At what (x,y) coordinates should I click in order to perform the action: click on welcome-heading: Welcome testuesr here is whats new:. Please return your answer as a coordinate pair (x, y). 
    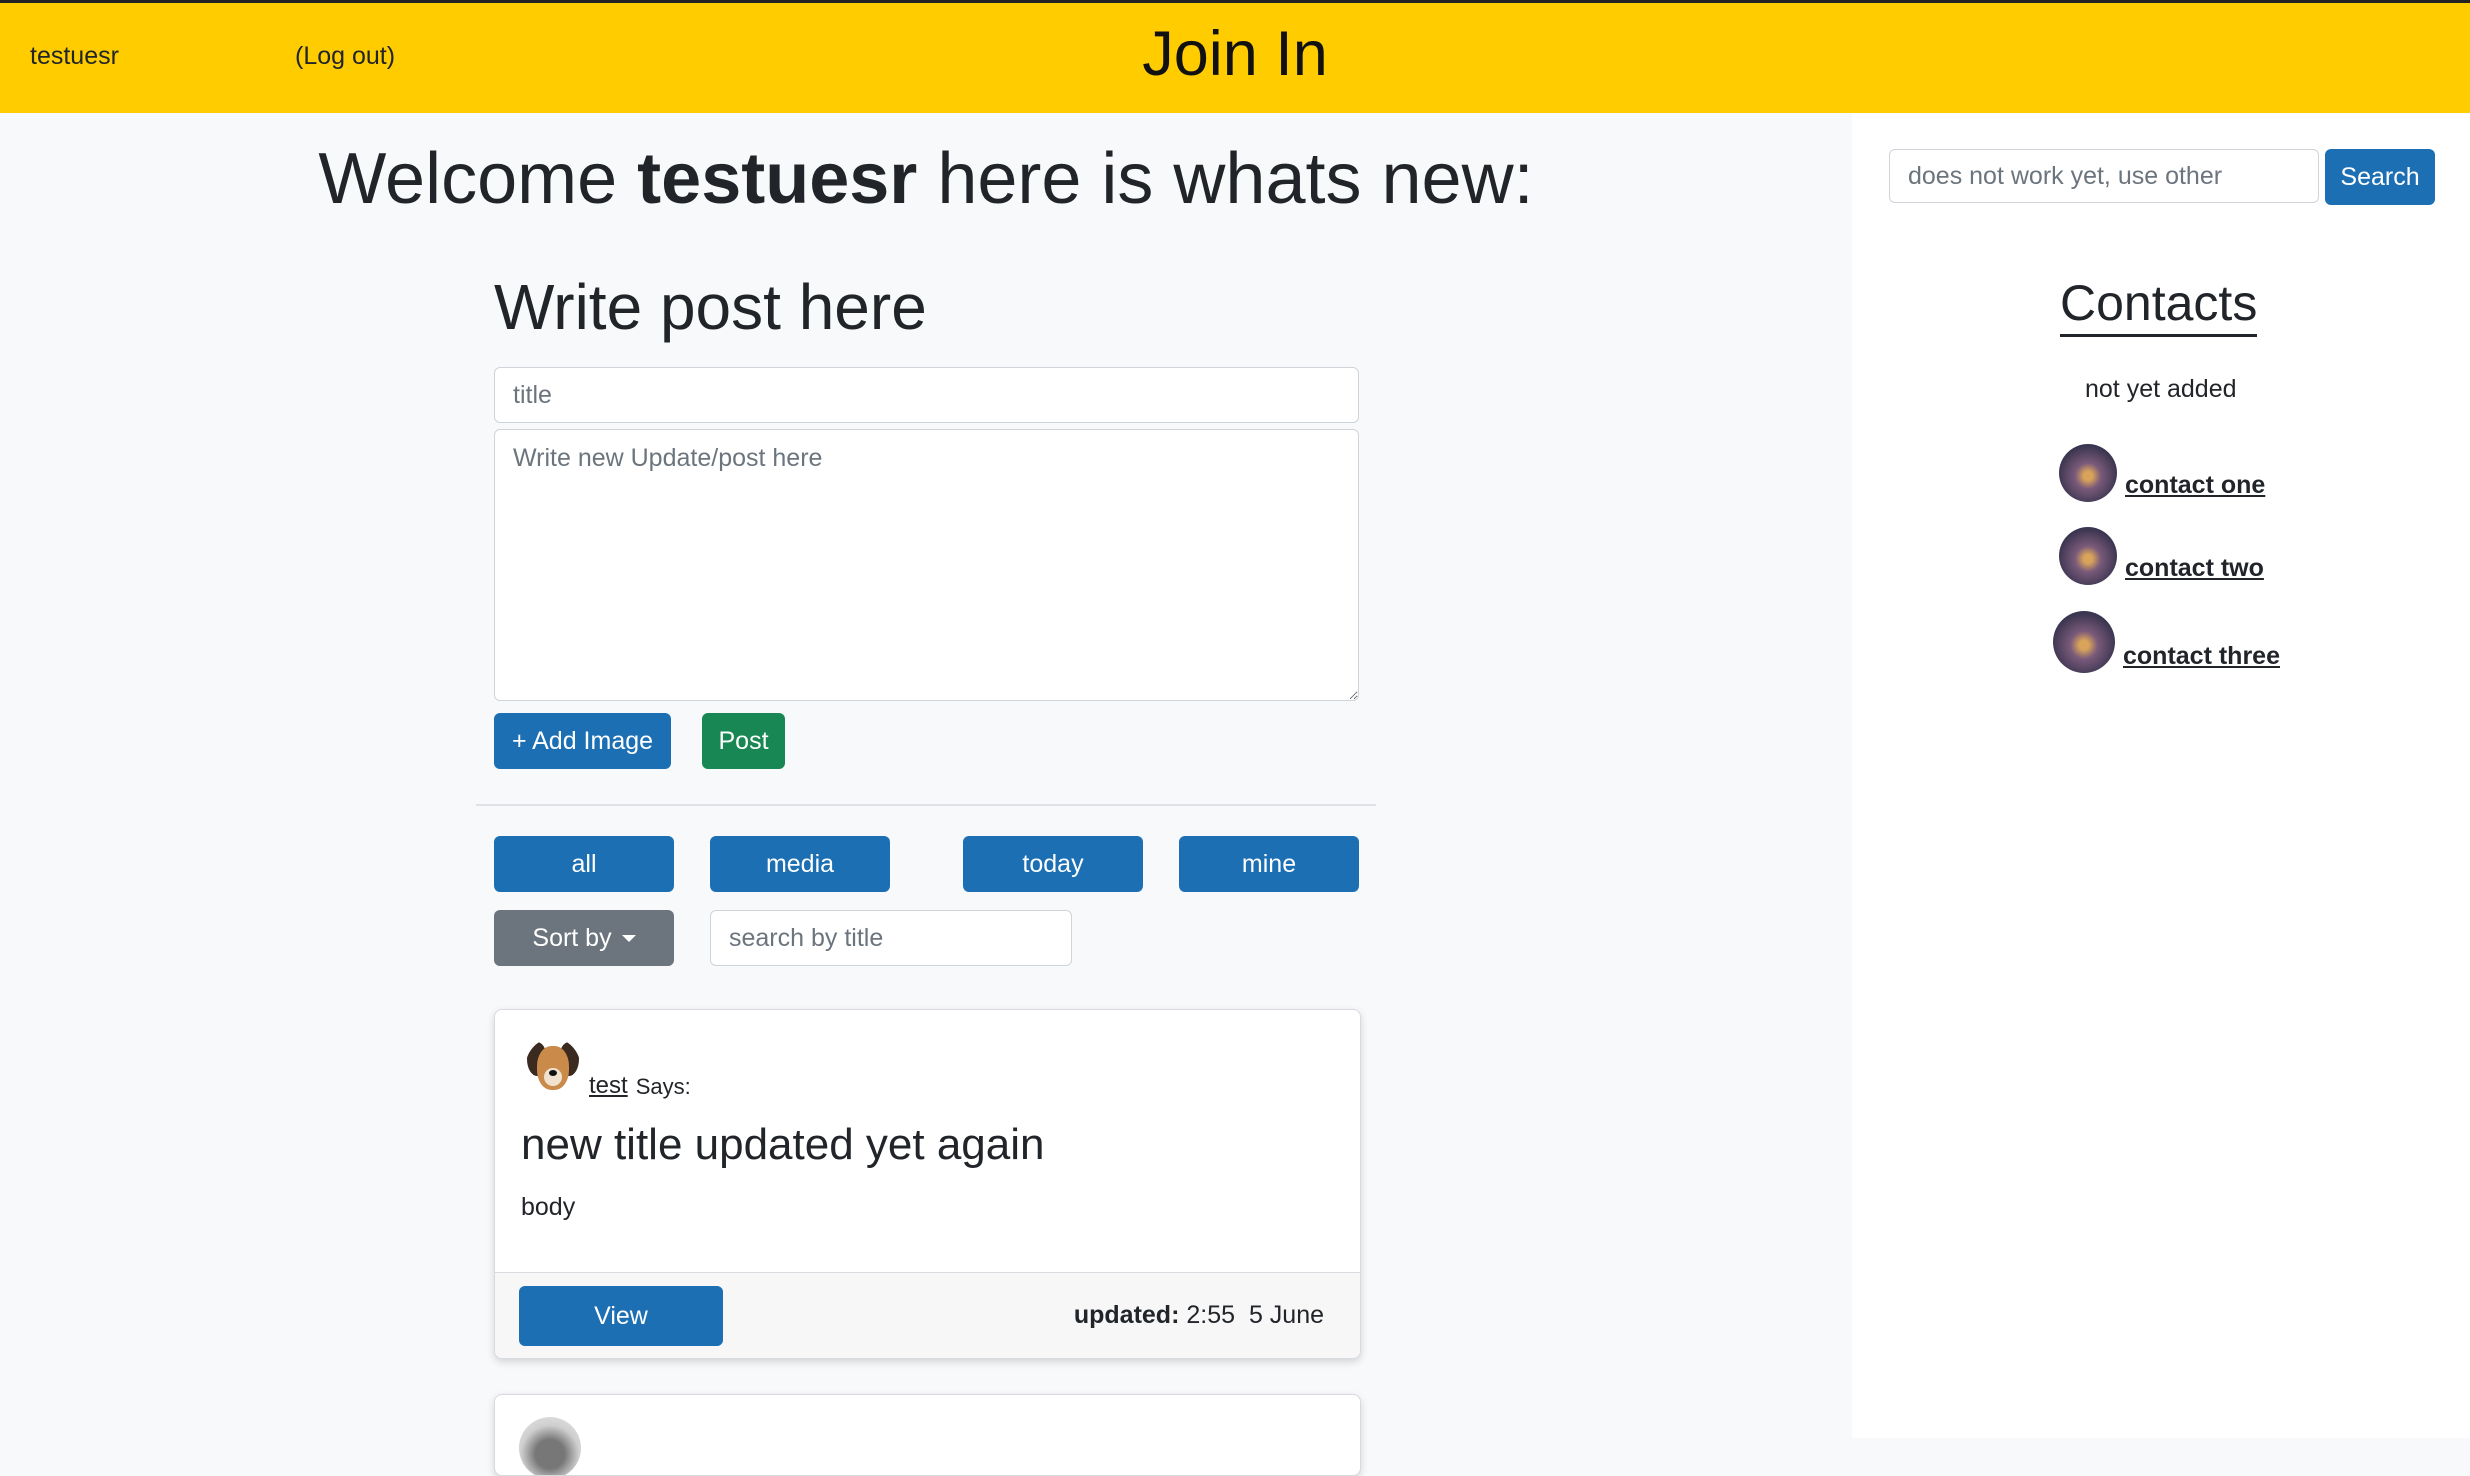
    Looking at the image, I should click on (926, 179).